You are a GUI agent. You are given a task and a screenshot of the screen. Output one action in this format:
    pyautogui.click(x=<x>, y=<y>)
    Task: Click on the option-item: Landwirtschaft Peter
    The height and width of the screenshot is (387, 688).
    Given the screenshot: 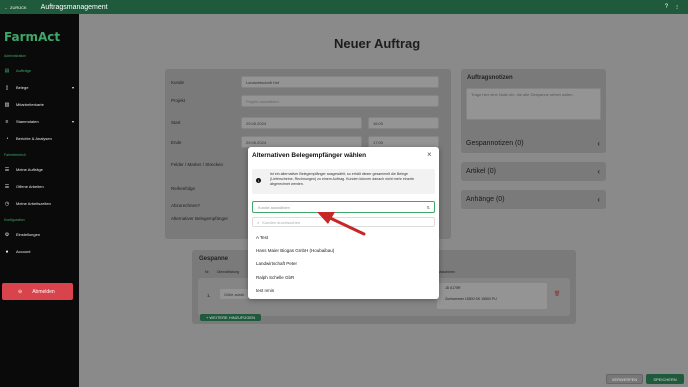 What is the action you would take?
    pyautogui.click(x=276, y=263)
    